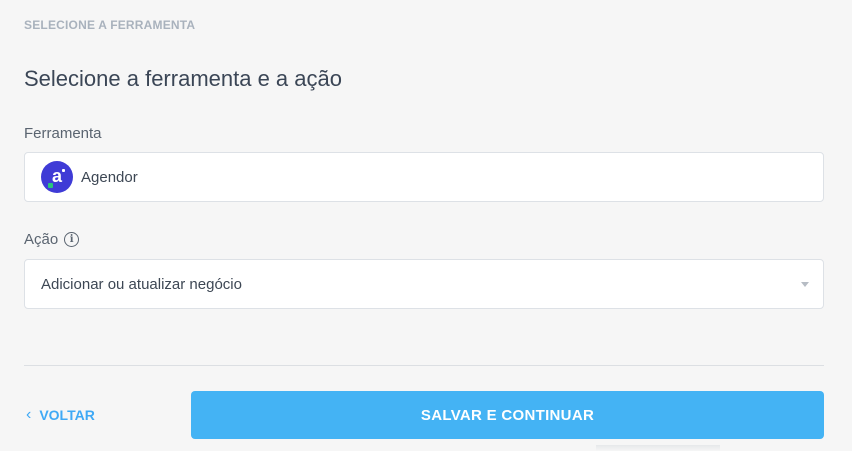  Describe the element at coordinates (110, 25) in the screenshot. I see `section-eyebrow: SELECIONE A FERRAMENTA` at that location.